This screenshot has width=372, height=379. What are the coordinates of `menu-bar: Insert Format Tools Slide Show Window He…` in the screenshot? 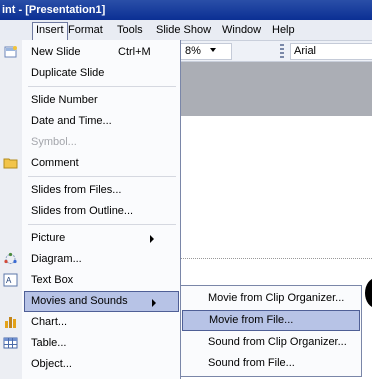 It's located at (186, 30).